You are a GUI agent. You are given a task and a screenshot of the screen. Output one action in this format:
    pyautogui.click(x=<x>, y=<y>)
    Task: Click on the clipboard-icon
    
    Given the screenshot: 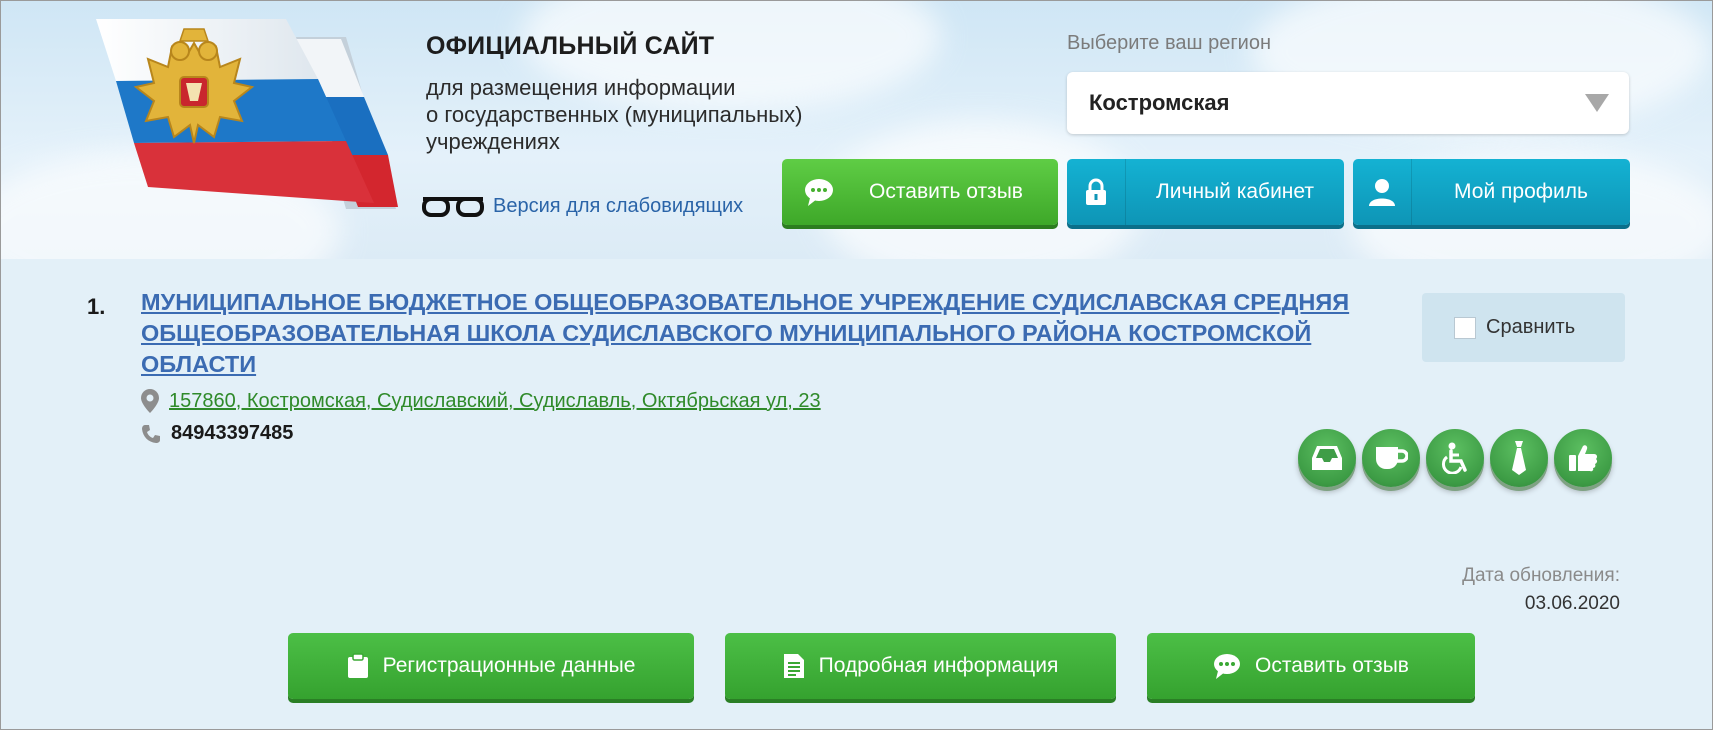 What is the action you would take?
    pyautogui.click(x=358, y=666)
    